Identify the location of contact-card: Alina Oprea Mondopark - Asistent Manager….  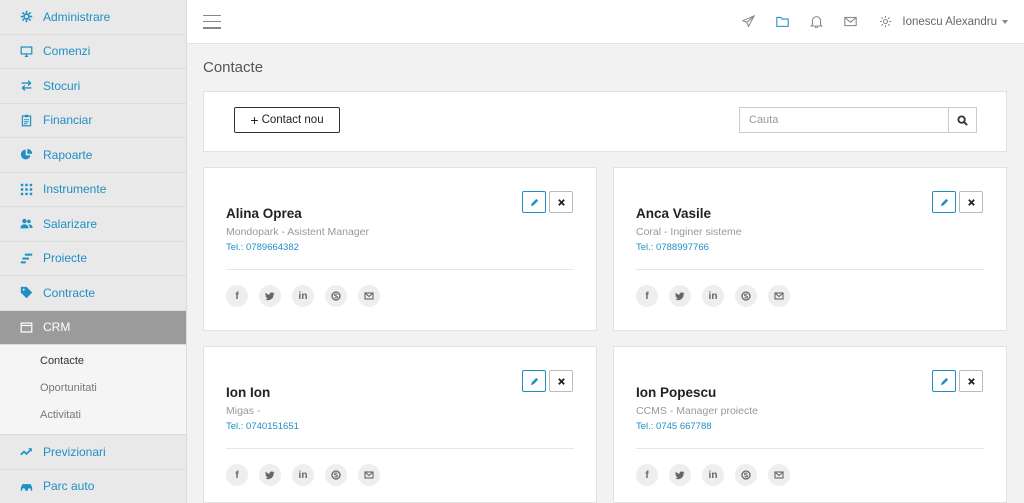
(400, 249).